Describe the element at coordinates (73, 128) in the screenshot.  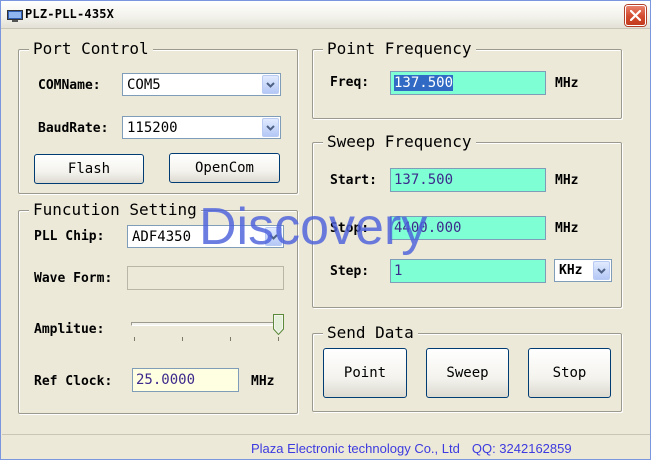
I see `baud-rate-label: BaudRate:` at that location.